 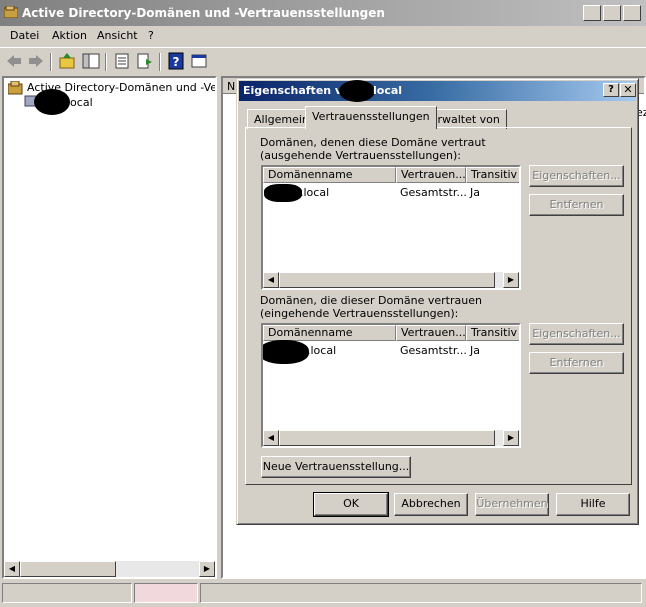 What do you see at coordinates (151, 35) in the screenshot?
I see `menu-help: ?` at bounding box center [151, 35].